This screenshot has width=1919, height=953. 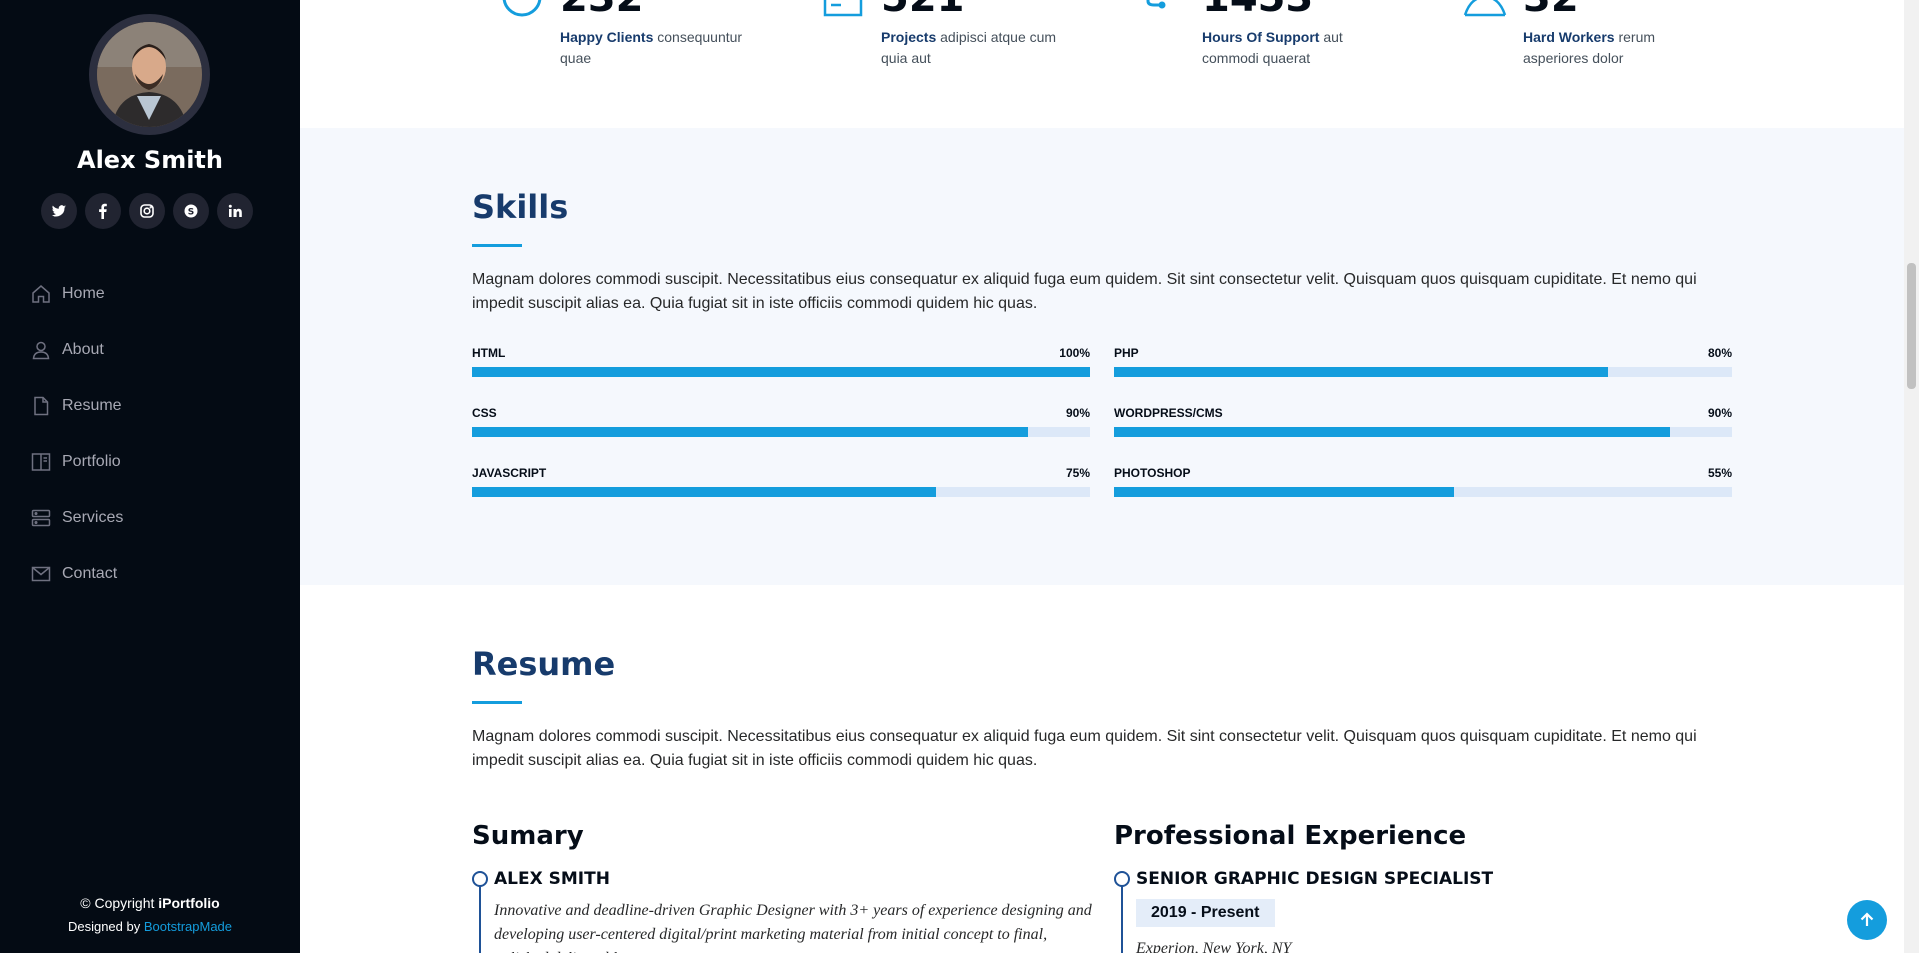 I want to click on file-icon, so click(x=41, y=406).